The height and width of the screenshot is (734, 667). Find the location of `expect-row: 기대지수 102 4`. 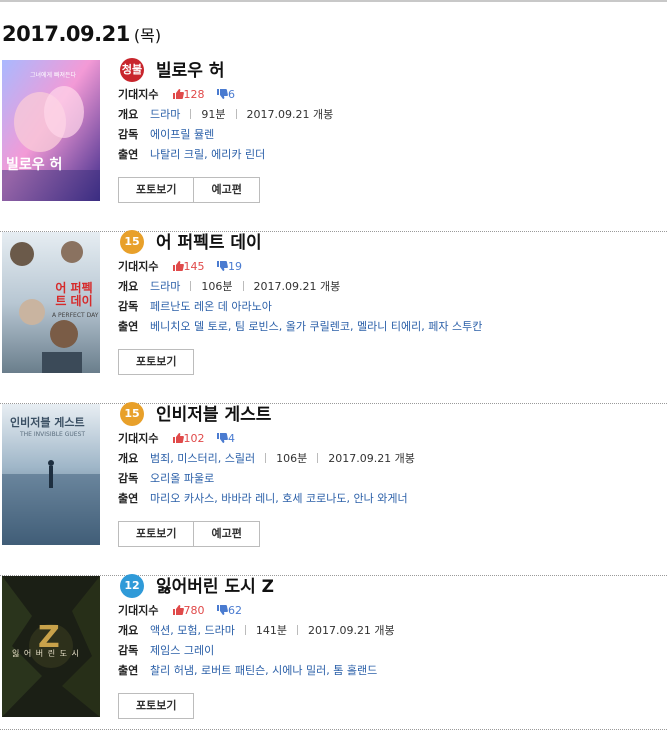

expect-row: 기대지수 102 4 is located at coordinates (176, 439).